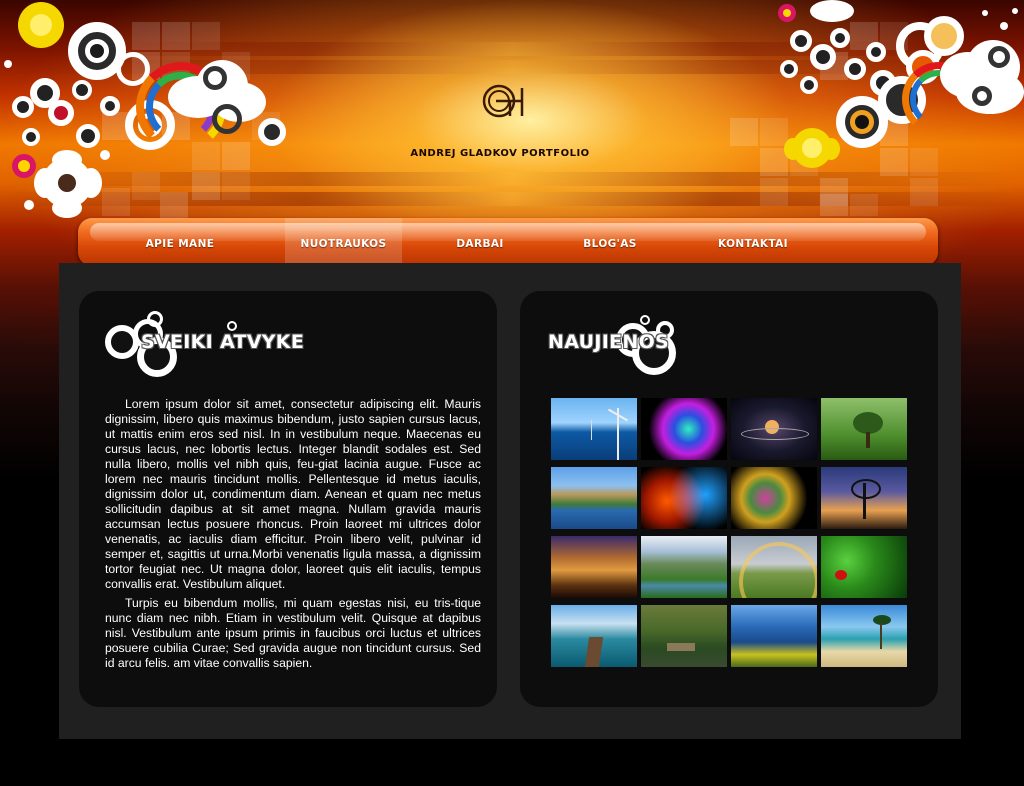  I want to click on ladybug-leaves-thumb, so click(864, 567).